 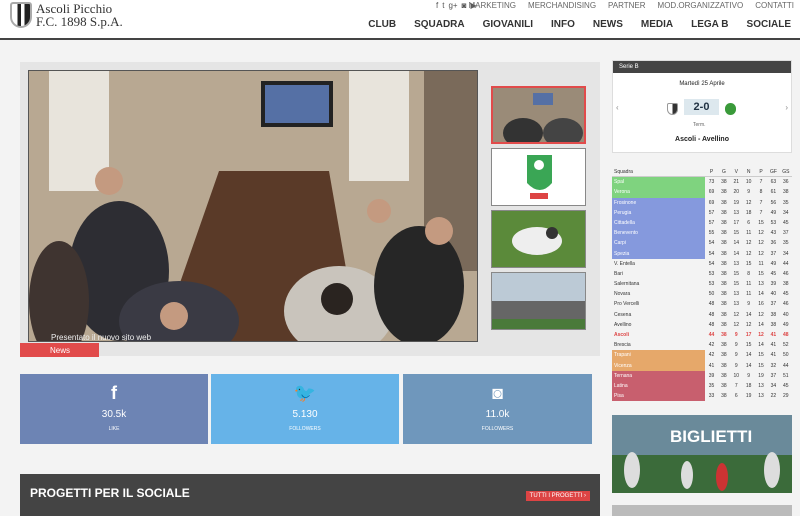 I want to click on instagram-icon: ◙, so click(x=497, y=393).